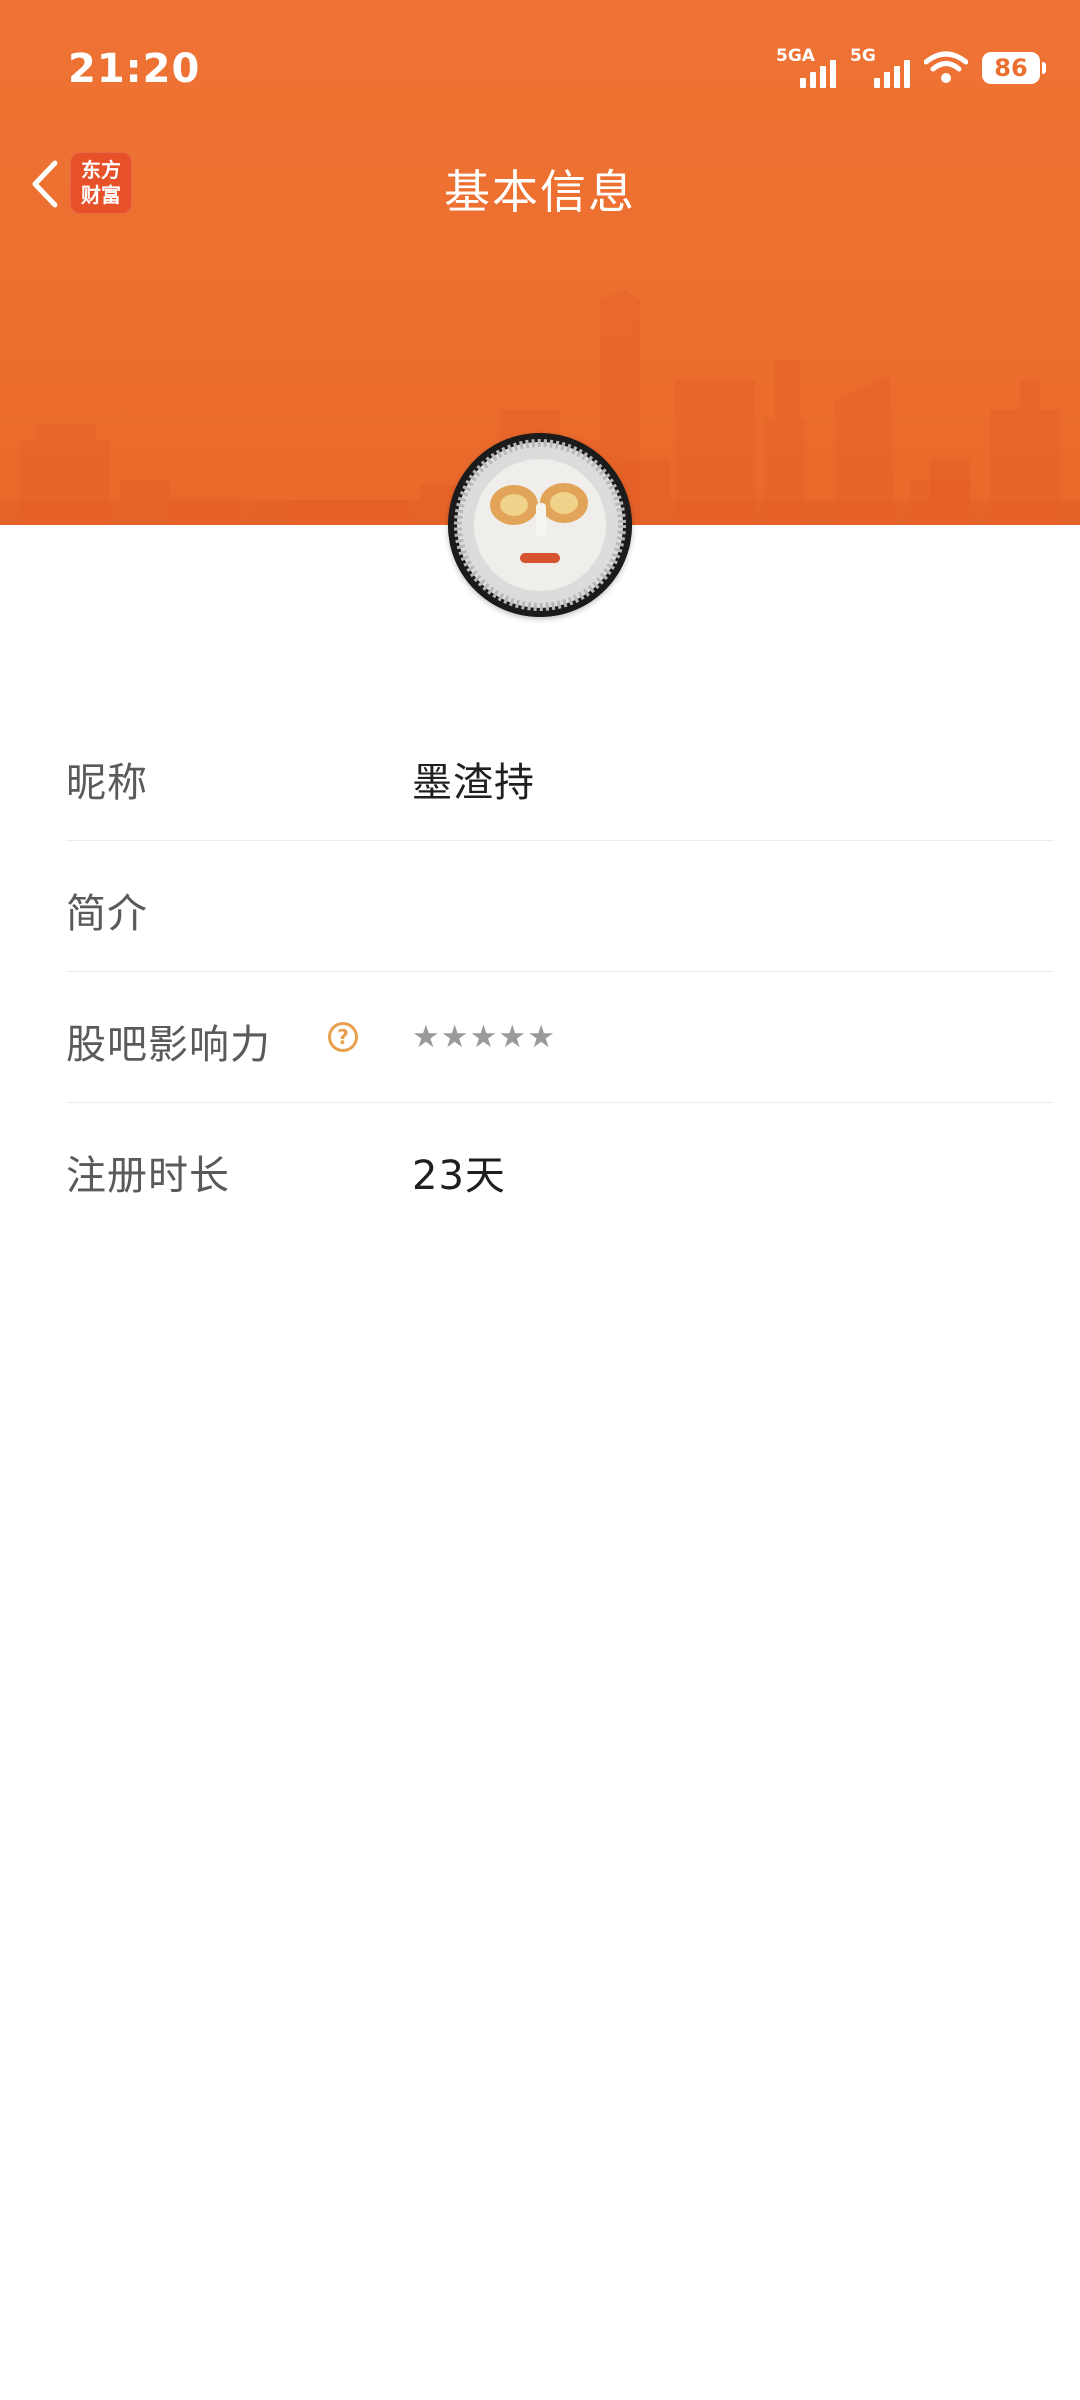 This screenshot has width=1080, height=2400. I want to click on status-icons: 5GA 5G 86, so click(911, 68).